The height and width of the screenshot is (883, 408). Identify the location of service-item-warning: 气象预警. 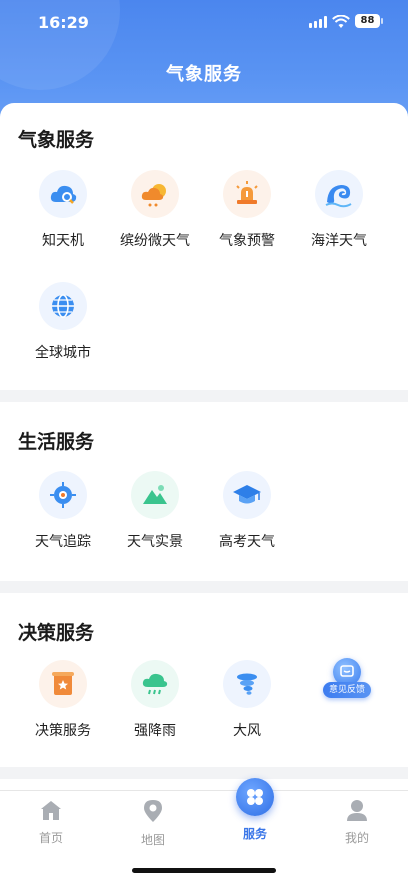
(247, 210).